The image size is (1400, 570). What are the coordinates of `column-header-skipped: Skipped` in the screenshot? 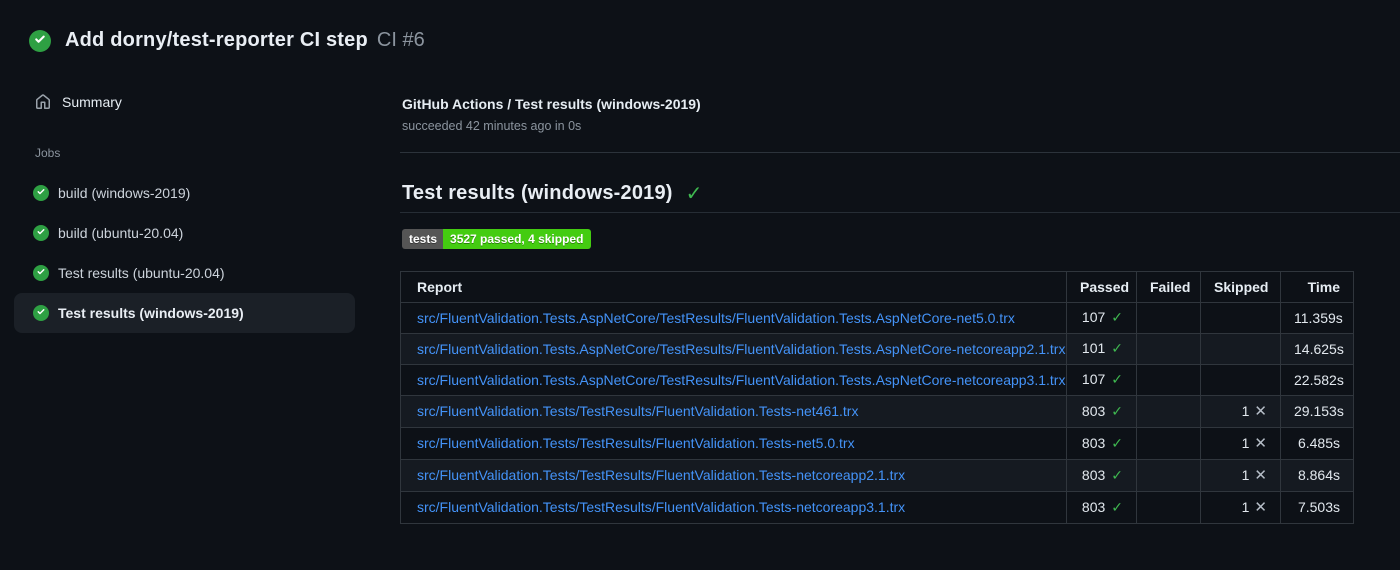 It's located at (1240, 287).